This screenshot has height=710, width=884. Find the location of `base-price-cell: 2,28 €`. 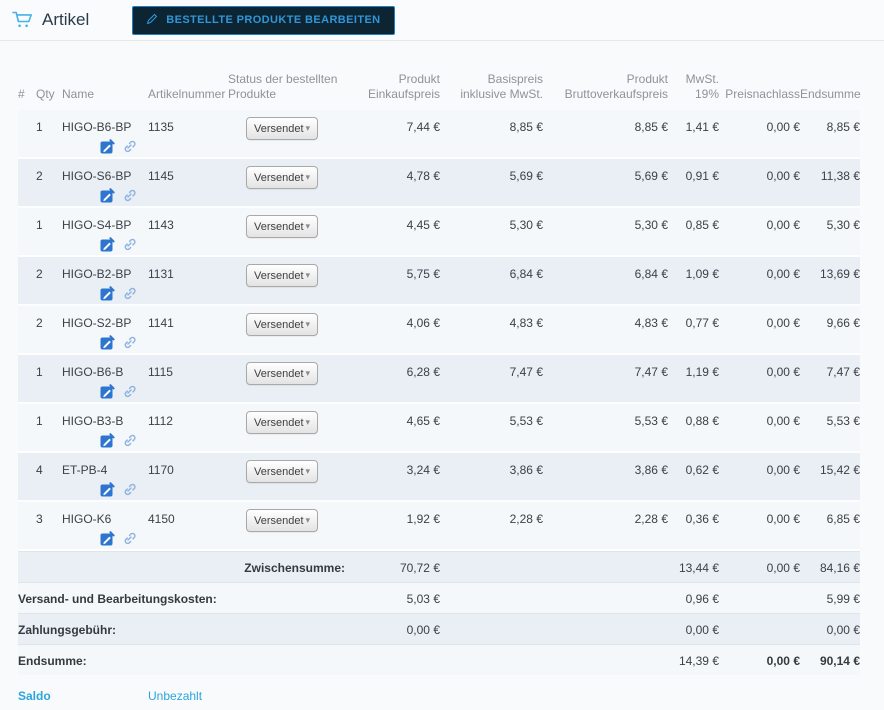

base-price-cell: 2,28 € is located at coordinates (526, 519).